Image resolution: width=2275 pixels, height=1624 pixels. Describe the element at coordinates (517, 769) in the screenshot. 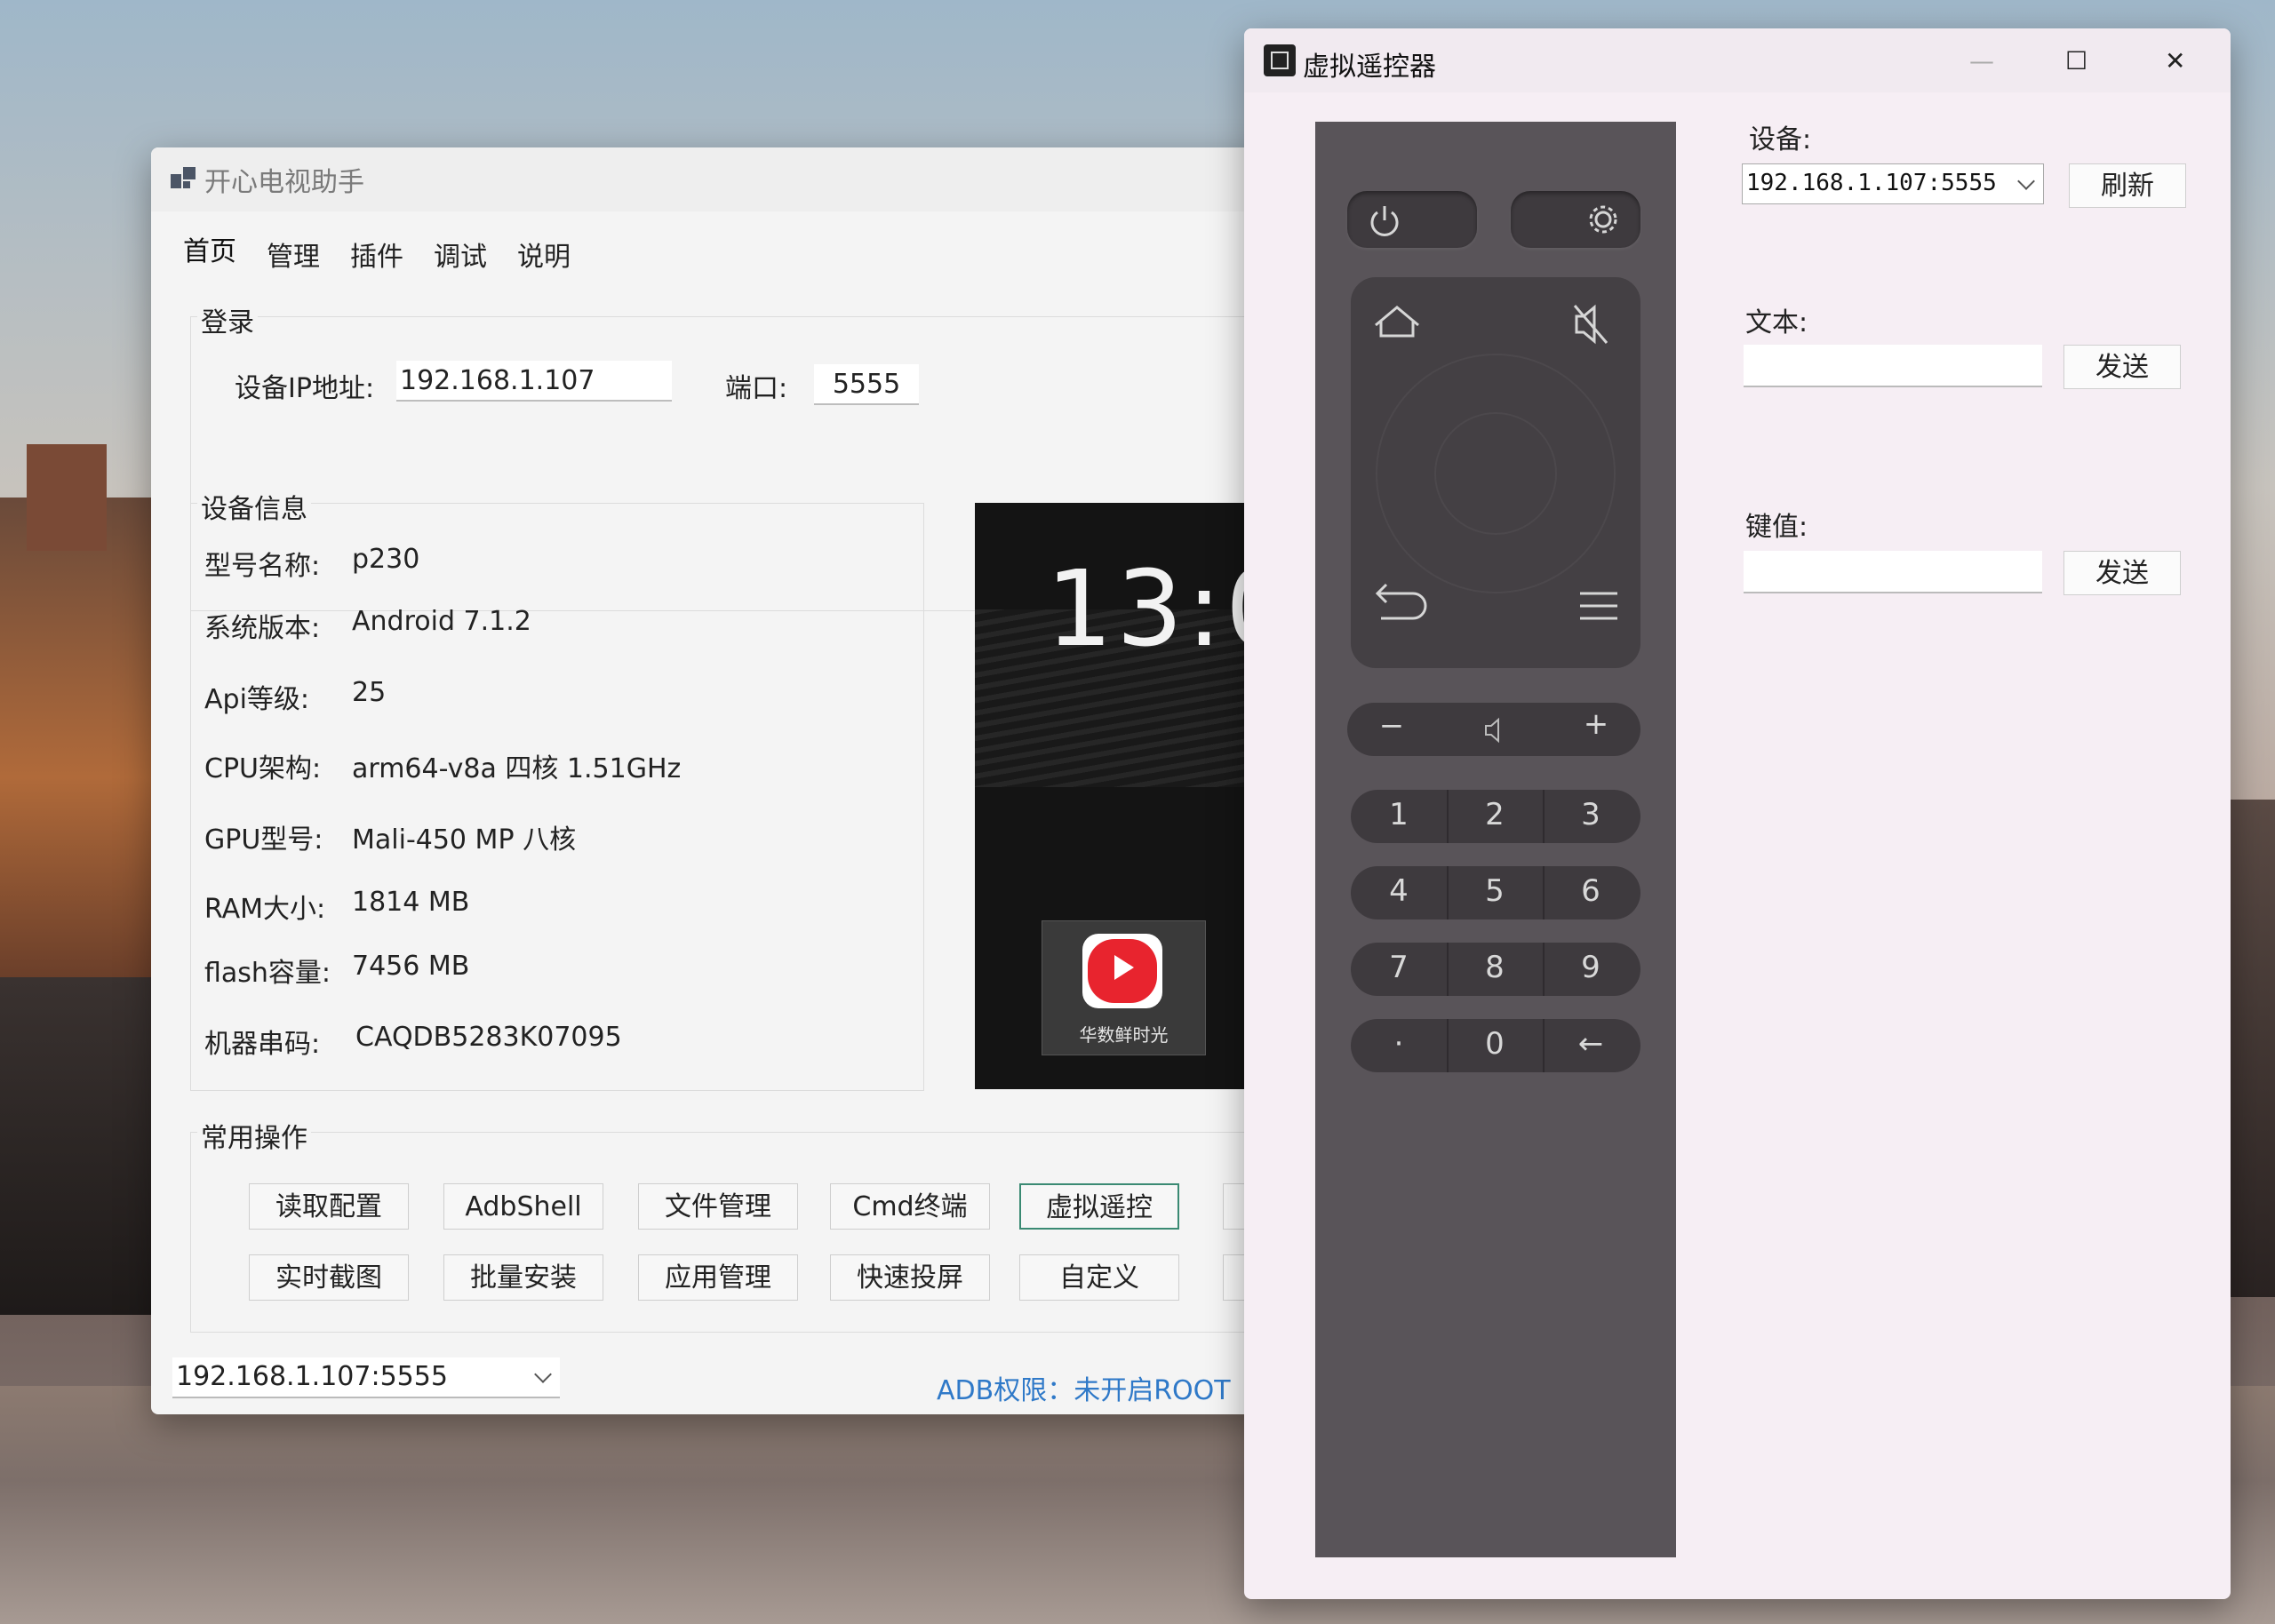

I see `cpu-value: arm64-v8a 四核 1.51GHz` at that location.